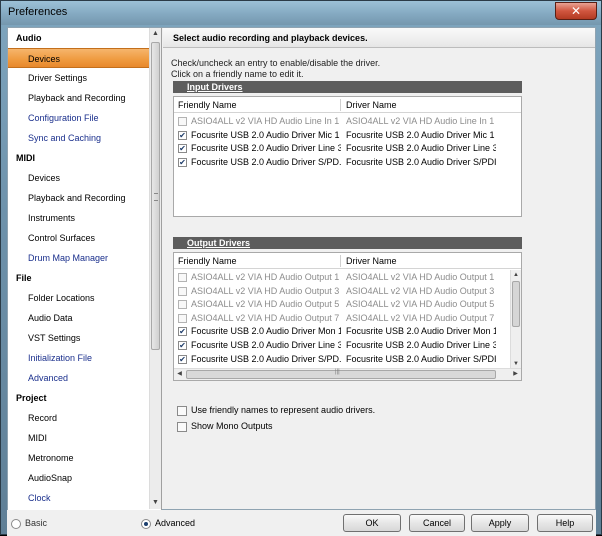 This screenshot has height=536, width=602. Describe the element at coordinates (337, 372) in the screenshot. I see `hscroll-grip: |||` at that location.